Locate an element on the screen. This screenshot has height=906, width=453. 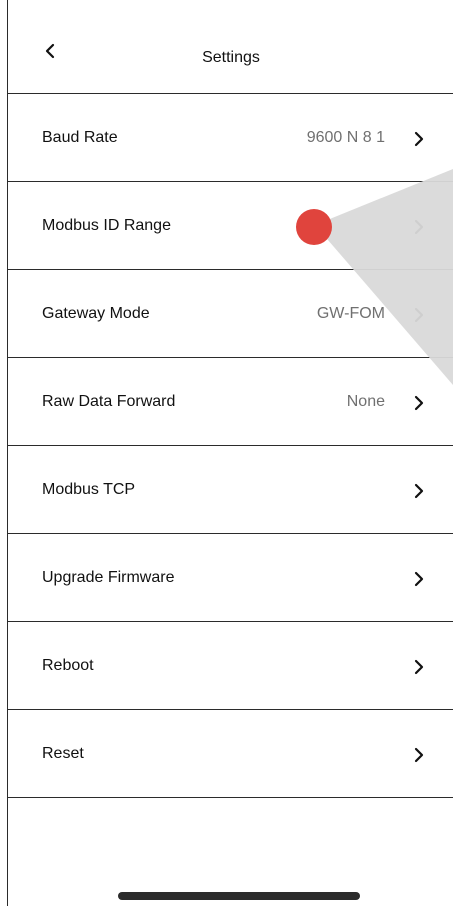
settings-item-gateway-mode: Gateway Mode GW-FOM is located at coordinates (230, 314).